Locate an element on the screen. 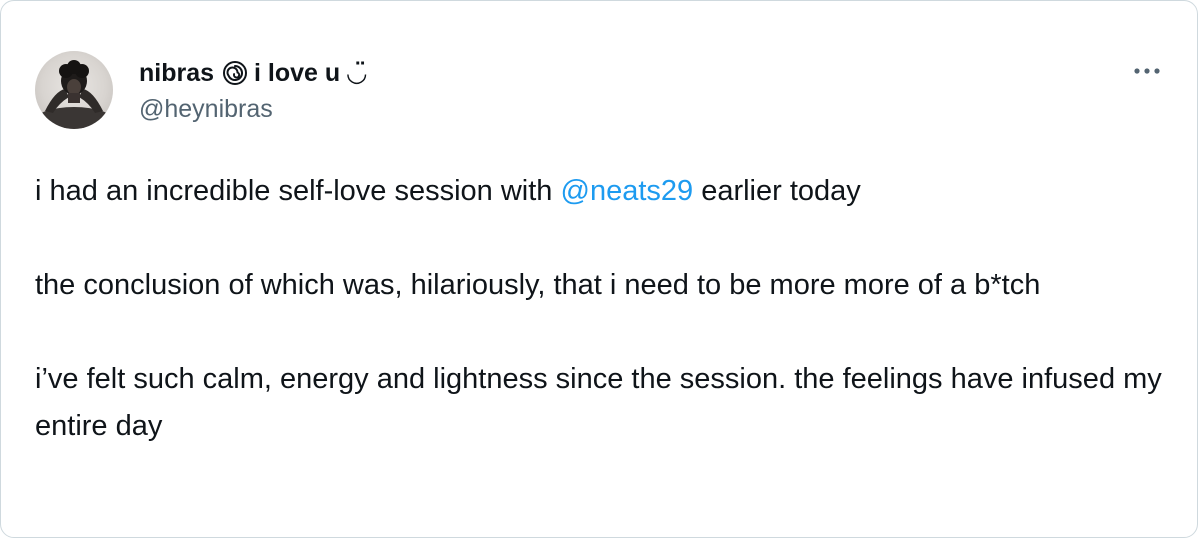 This screenshot has height=538, width=1198. paragraph-text: earlier today is located at coordinates (777, 191).